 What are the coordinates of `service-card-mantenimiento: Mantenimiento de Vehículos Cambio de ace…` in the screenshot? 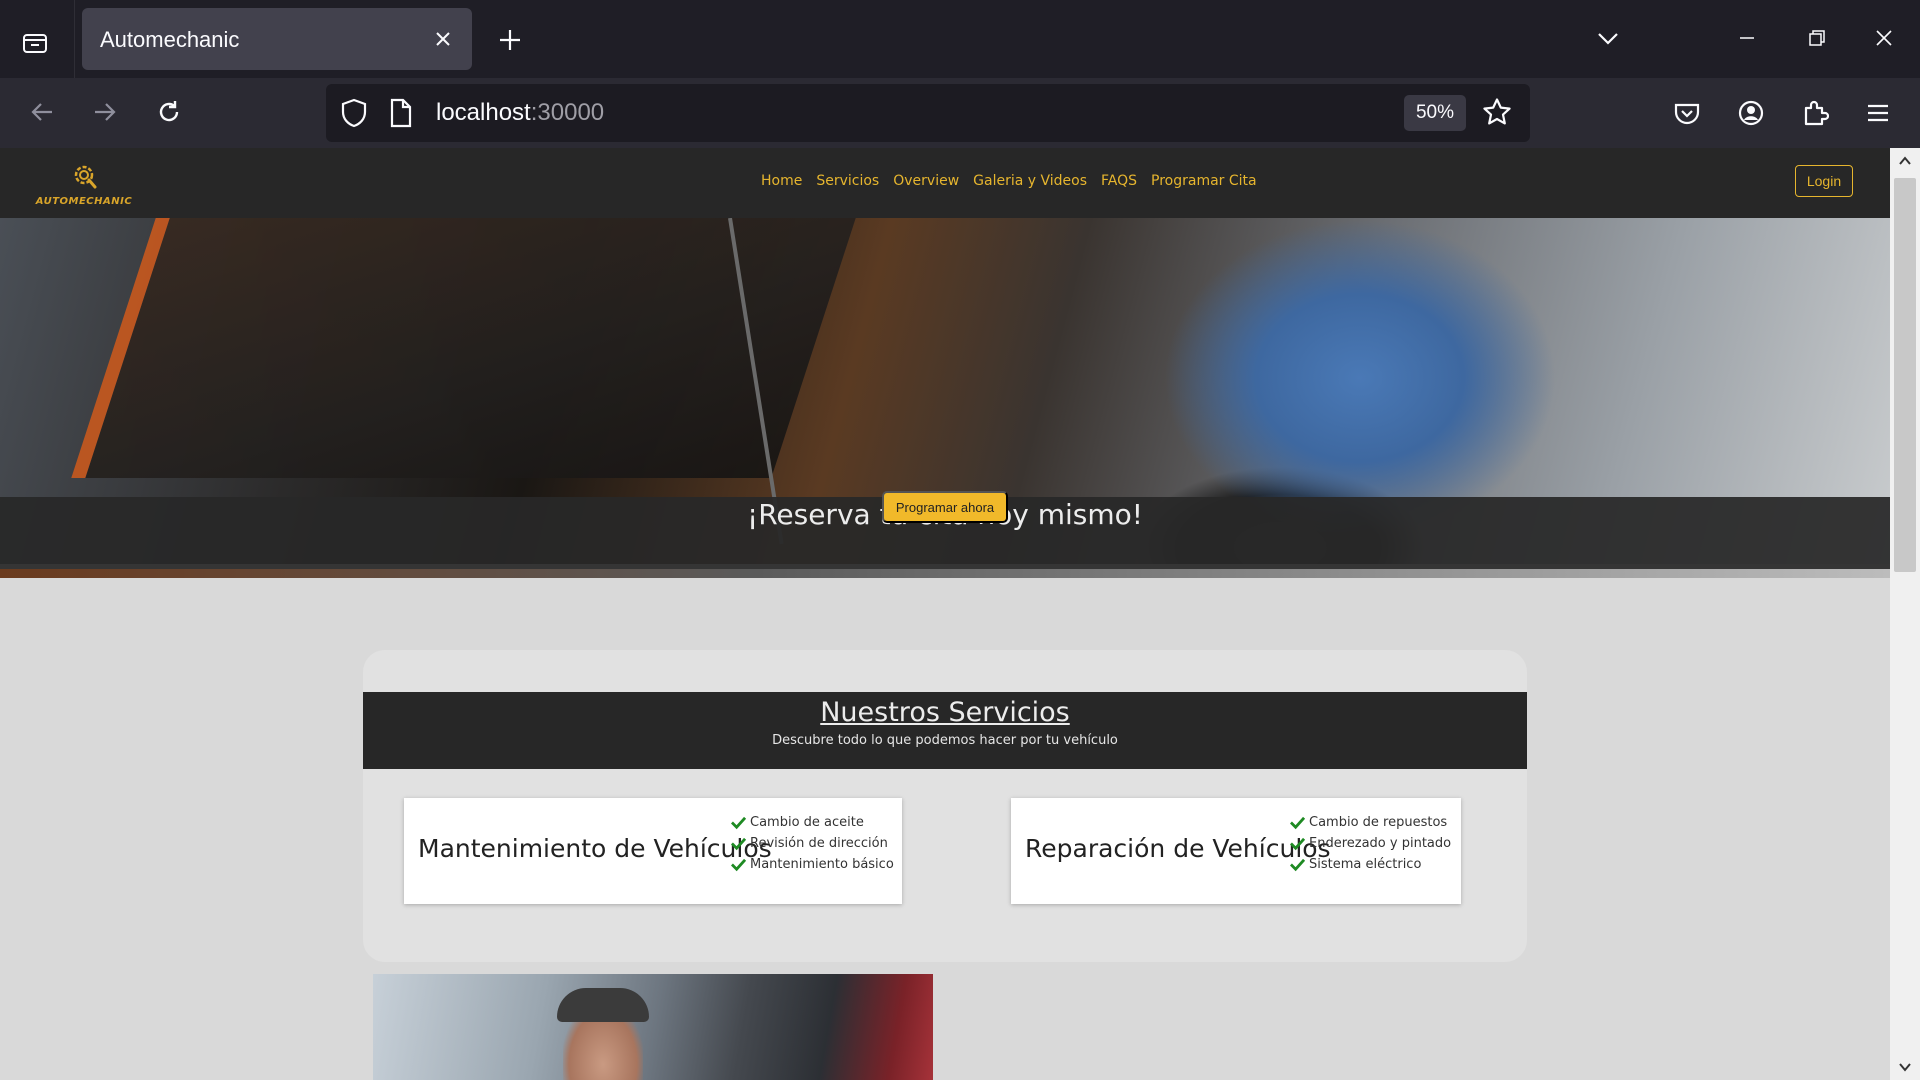 It's located at (653, 851).